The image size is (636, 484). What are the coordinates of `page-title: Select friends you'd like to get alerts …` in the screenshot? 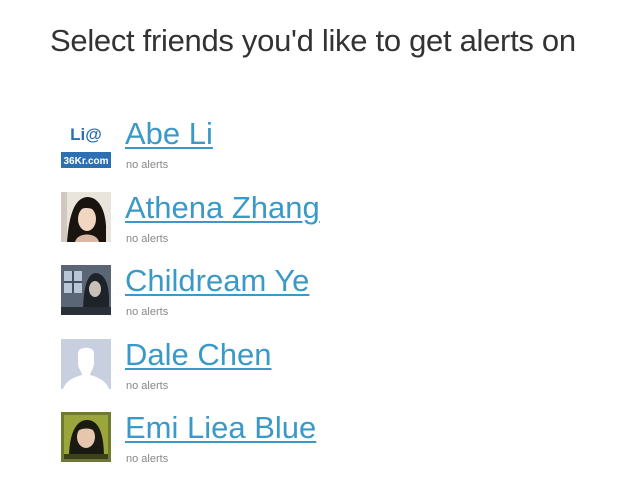 It's located at (313, 40).